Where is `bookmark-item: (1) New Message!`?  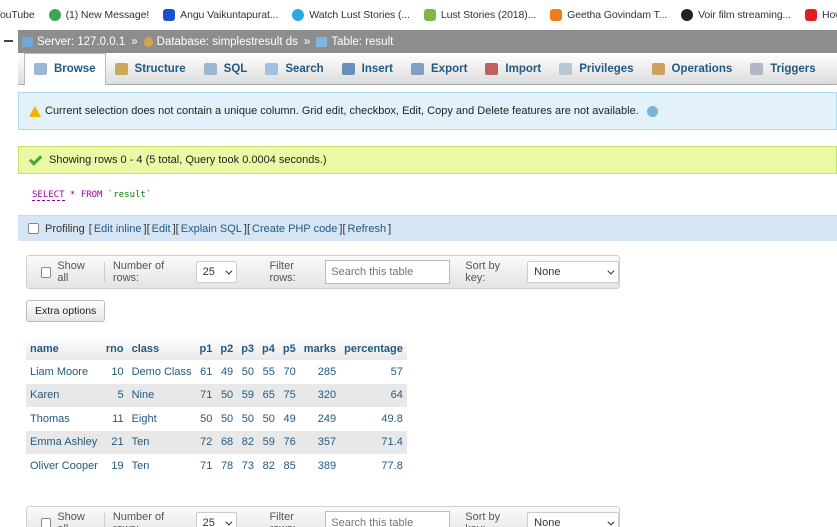
bookmark-item: (1) New Message! is located at coordinates (99, 15).